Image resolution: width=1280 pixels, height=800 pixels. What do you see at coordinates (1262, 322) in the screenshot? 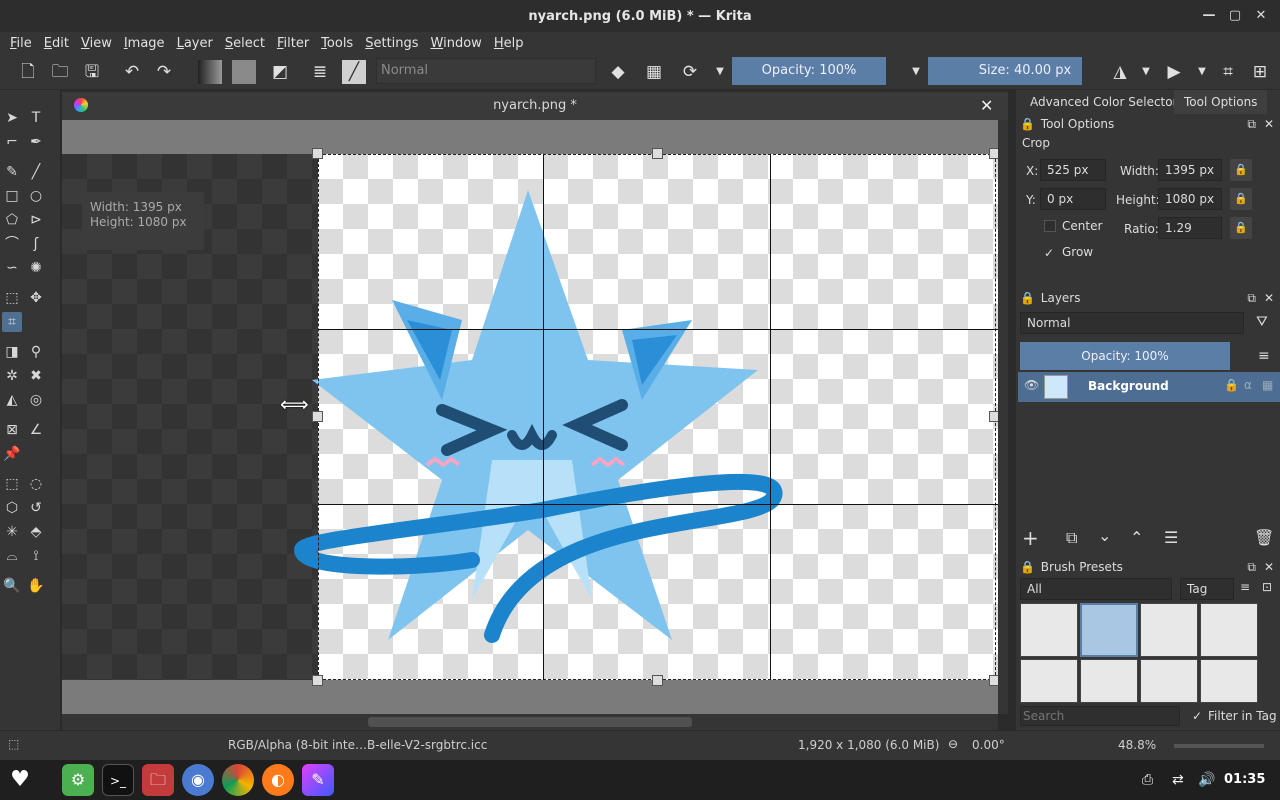
I see `filter-icon: ⛛` at bounding box center [1262, 322].